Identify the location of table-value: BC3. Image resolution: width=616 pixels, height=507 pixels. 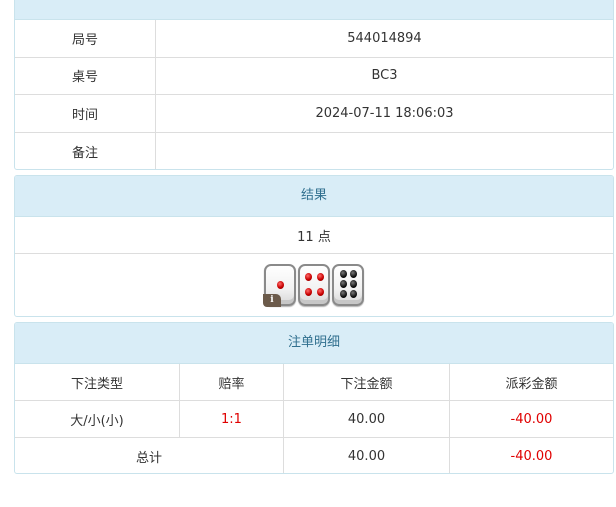
(384, 76).